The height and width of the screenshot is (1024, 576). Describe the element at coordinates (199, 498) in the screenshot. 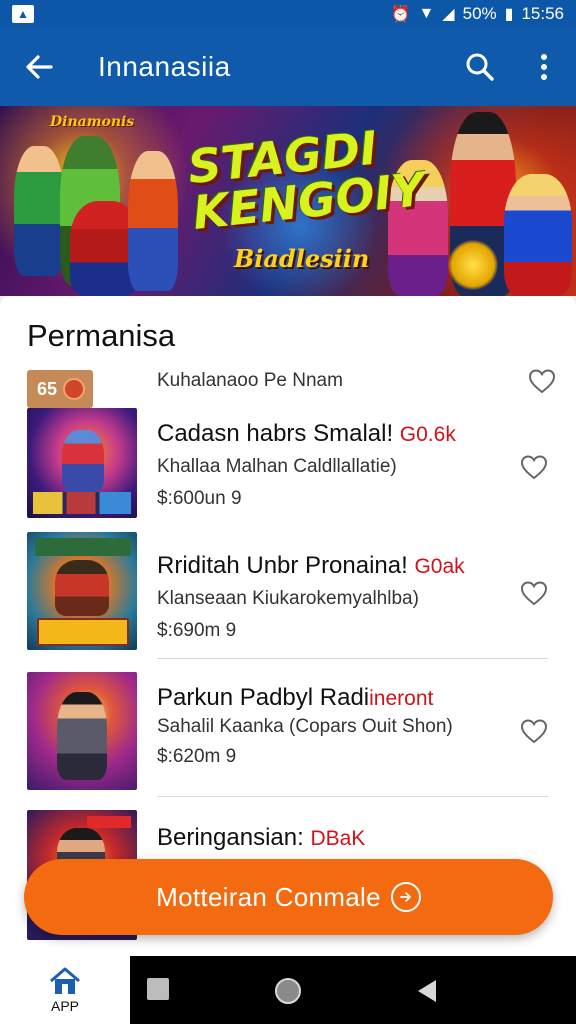

I see `item-price: $:600un 9` at that location.